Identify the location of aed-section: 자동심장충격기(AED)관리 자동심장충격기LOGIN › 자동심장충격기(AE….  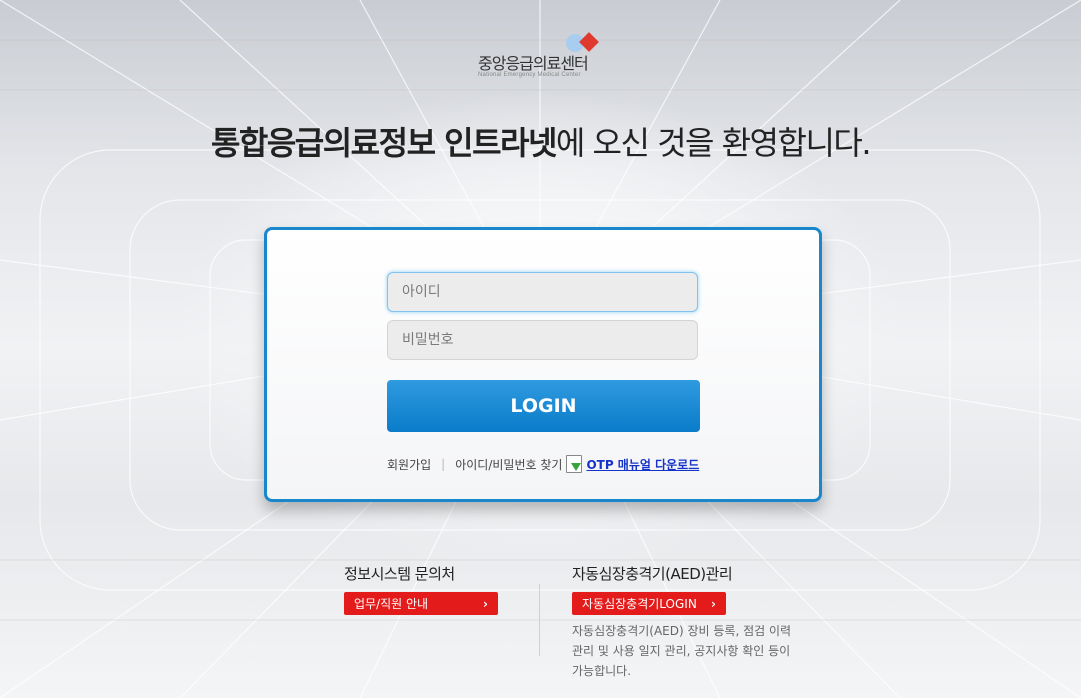
(692, 622).